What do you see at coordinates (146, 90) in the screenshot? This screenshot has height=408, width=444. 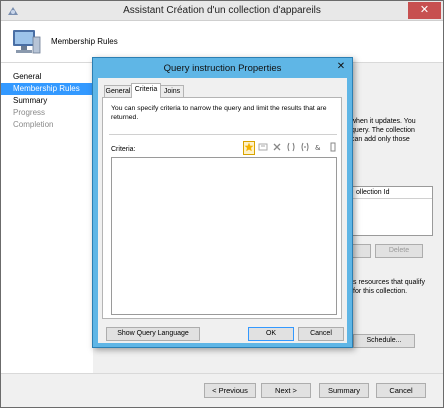 I see `tab-criteria: Criteria` at bounding box center [146, 90].